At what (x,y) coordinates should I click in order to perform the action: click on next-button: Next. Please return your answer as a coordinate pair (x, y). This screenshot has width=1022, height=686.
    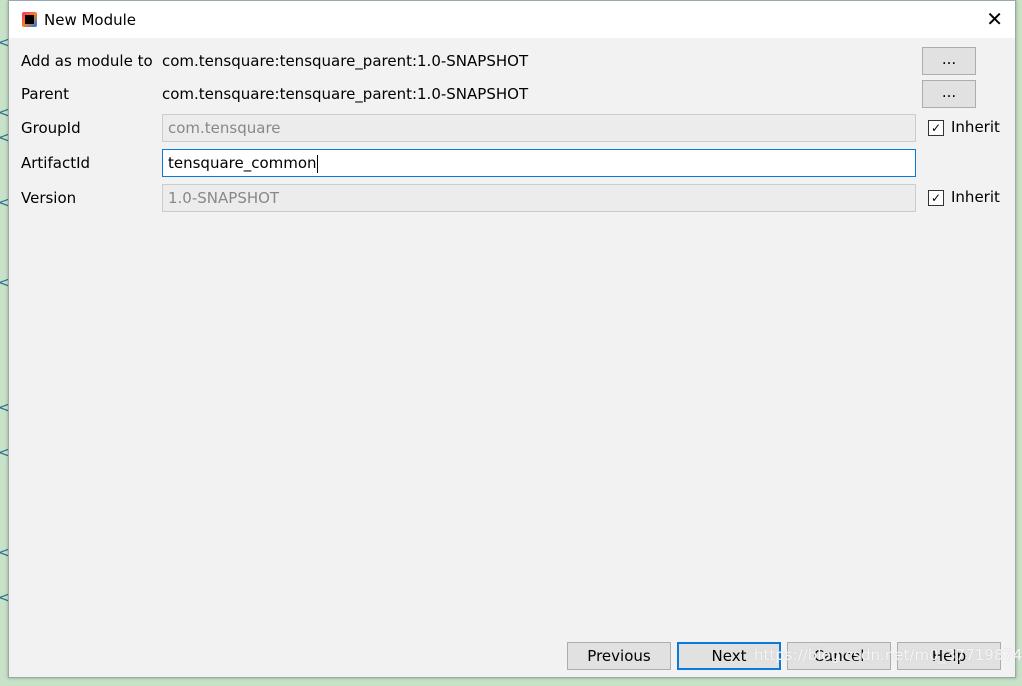
    Looking at the image, I should click on (729, 656).